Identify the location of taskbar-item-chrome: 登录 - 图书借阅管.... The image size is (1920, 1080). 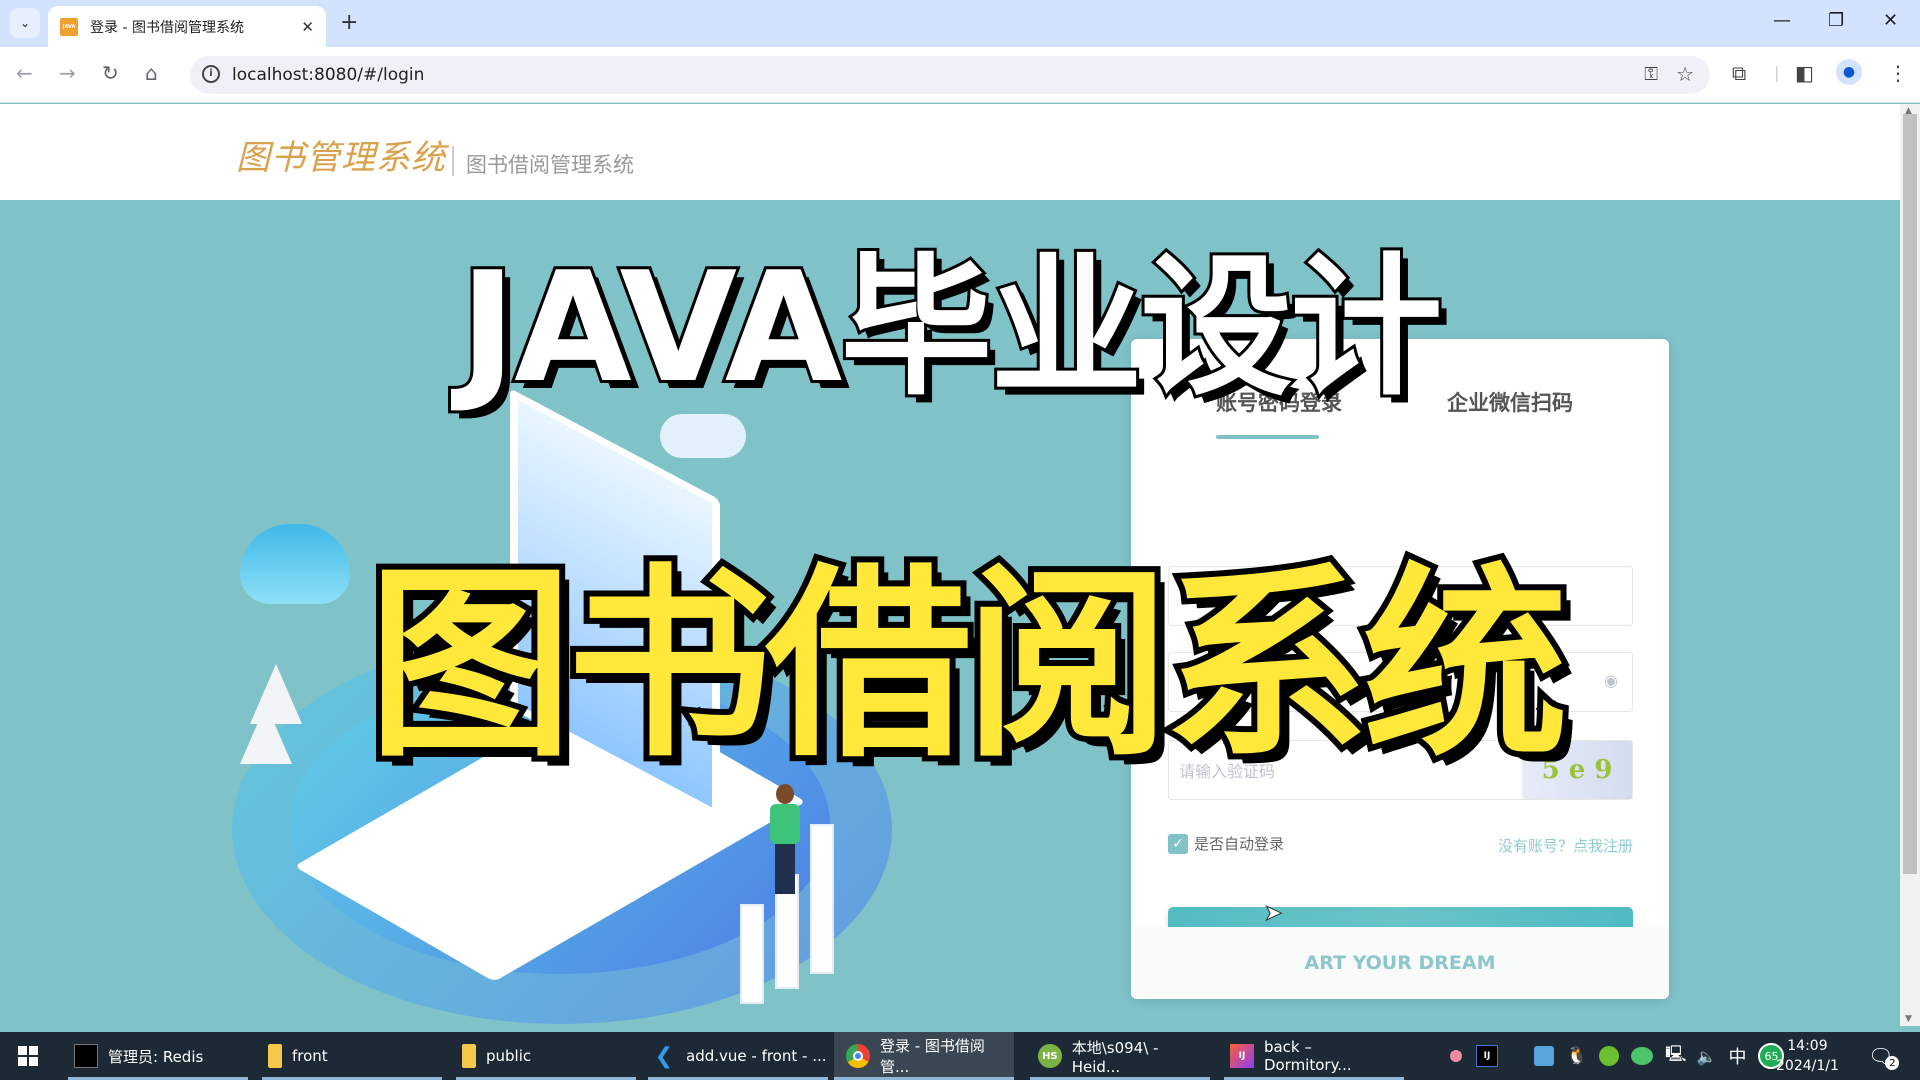
(924, 1056).